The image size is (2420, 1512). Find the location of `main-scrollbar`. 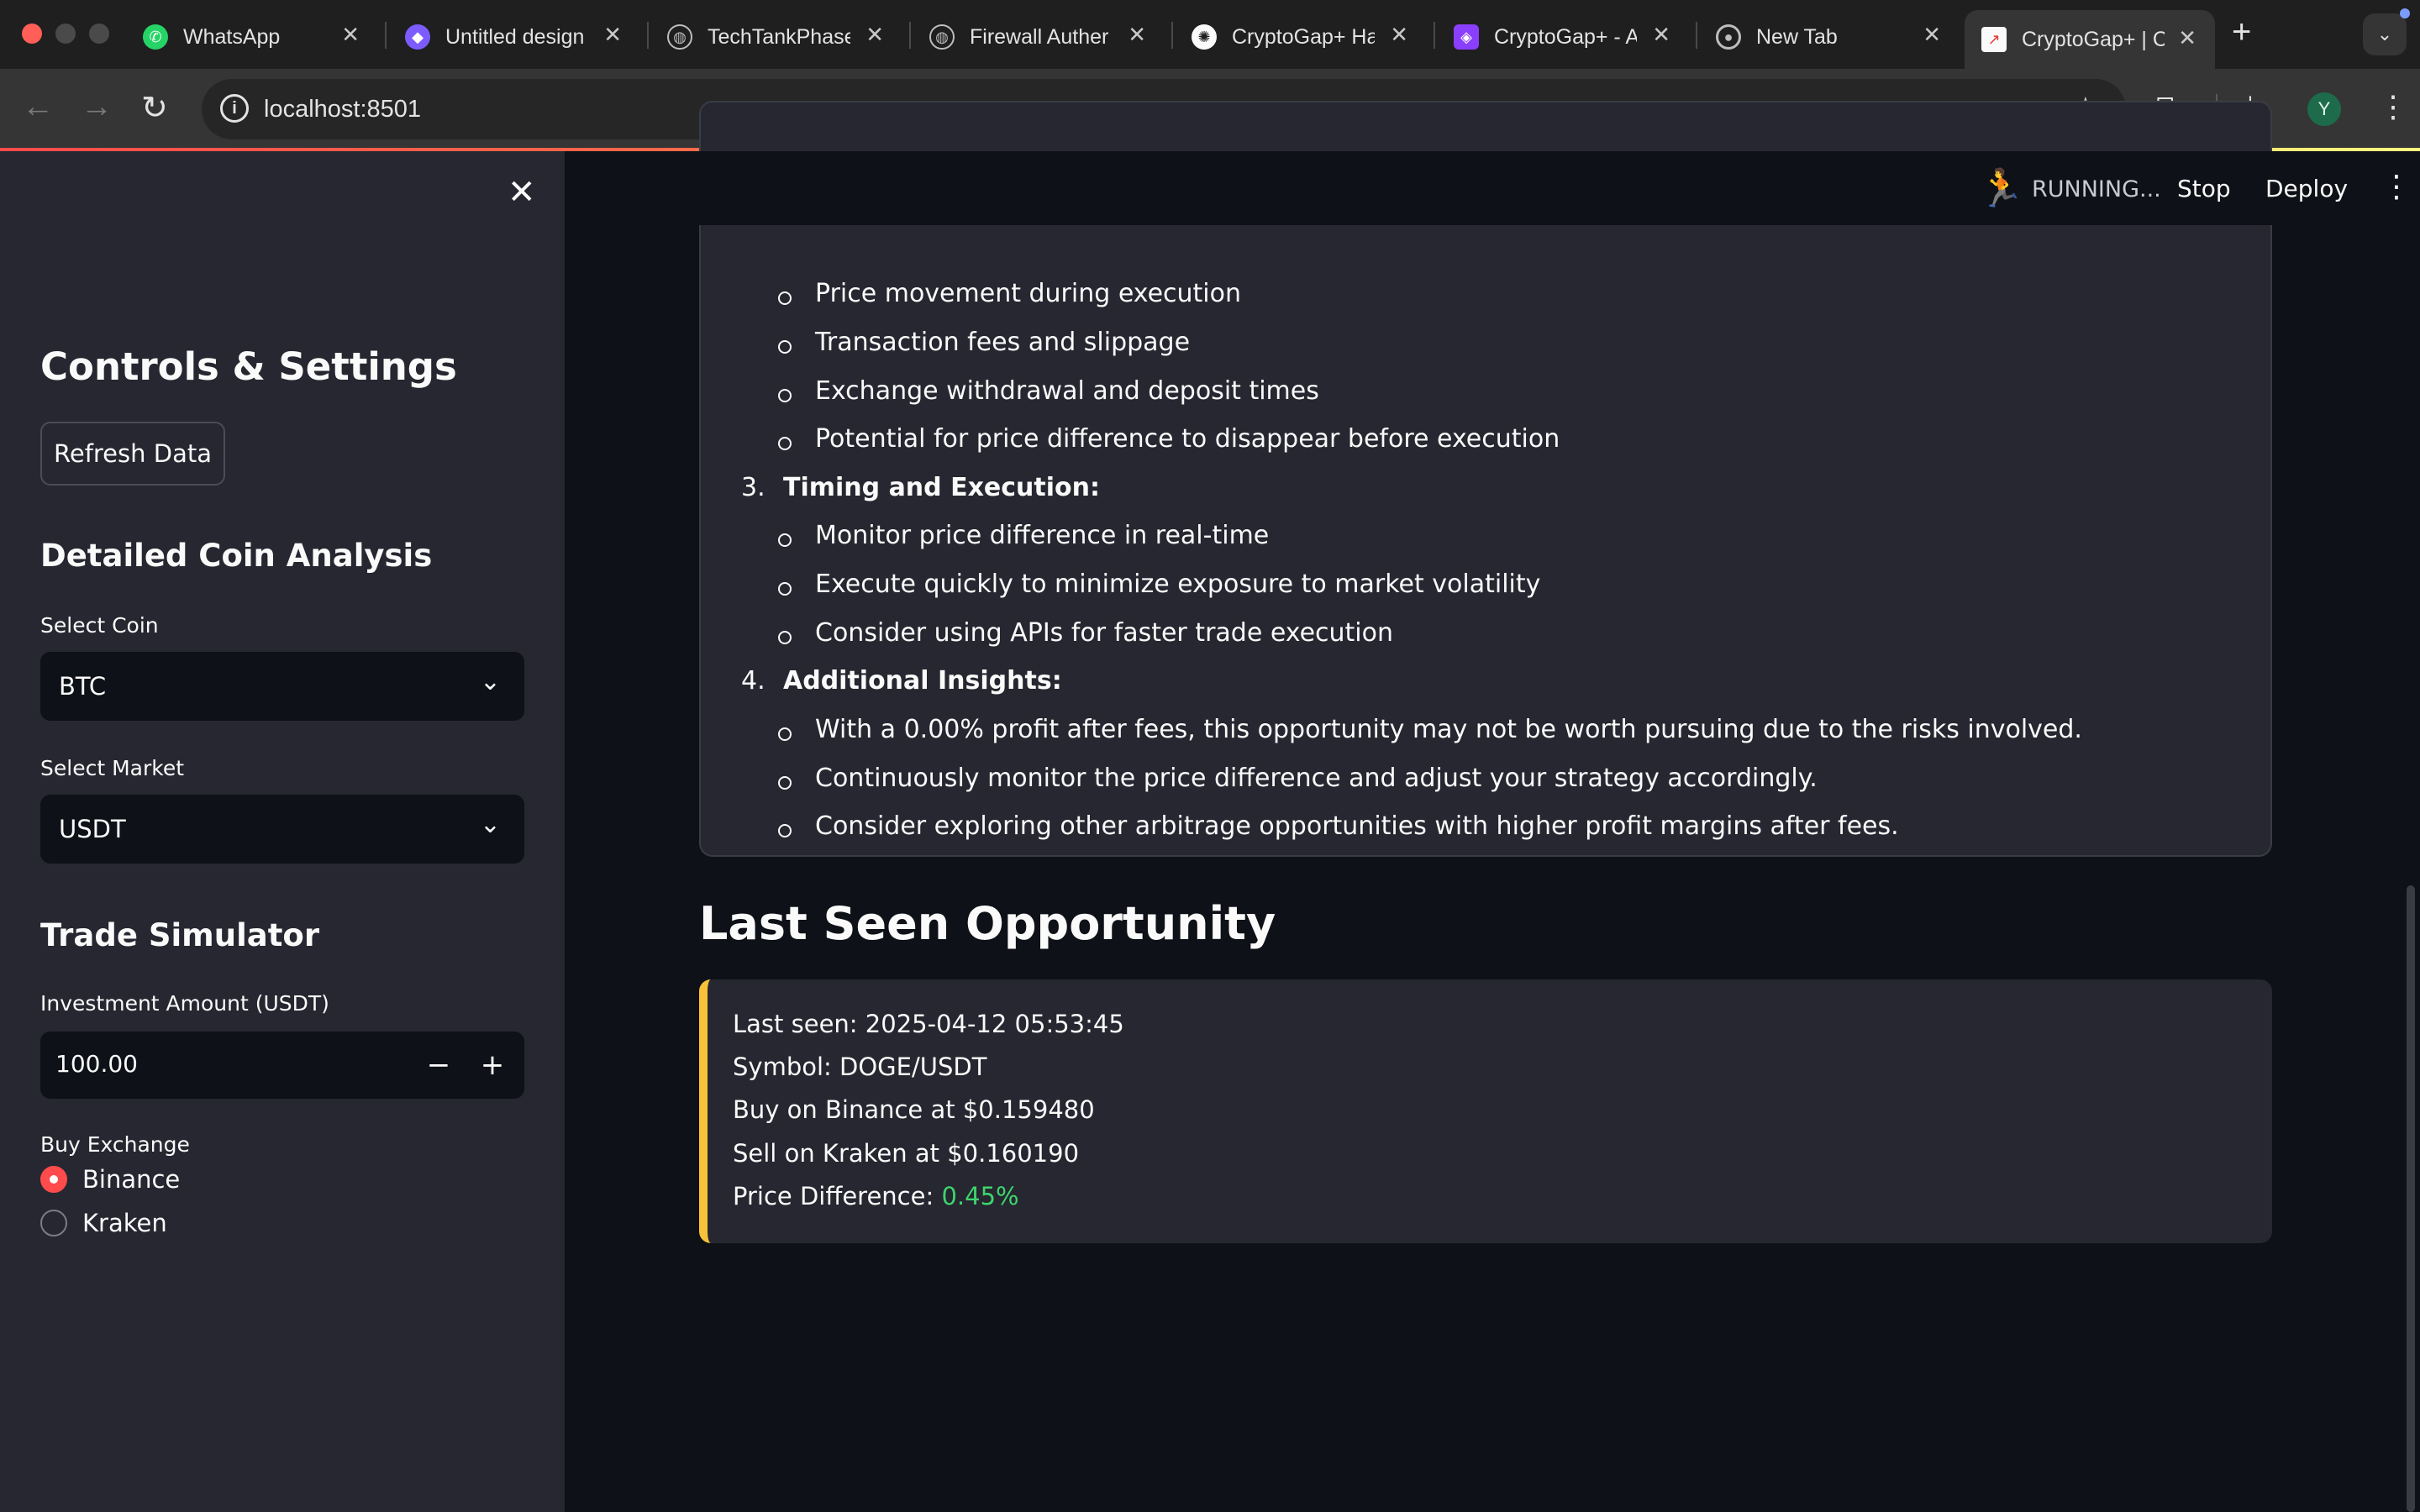

main-scrollbar is located at coordinates (2411, 1198).